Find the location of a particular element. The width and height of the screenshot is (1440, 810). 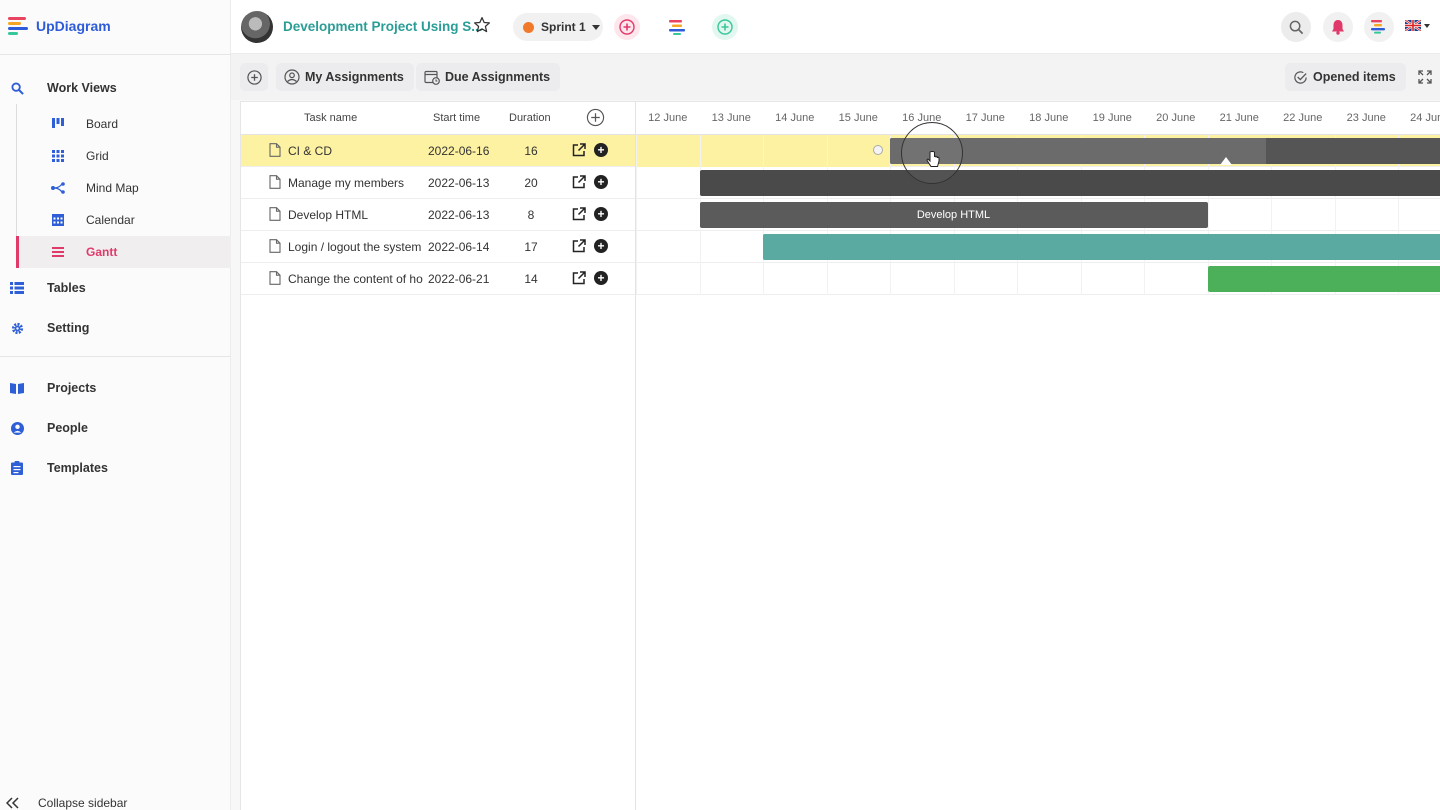

nav-calendar: Calendar is located at coordinates (123, 220).